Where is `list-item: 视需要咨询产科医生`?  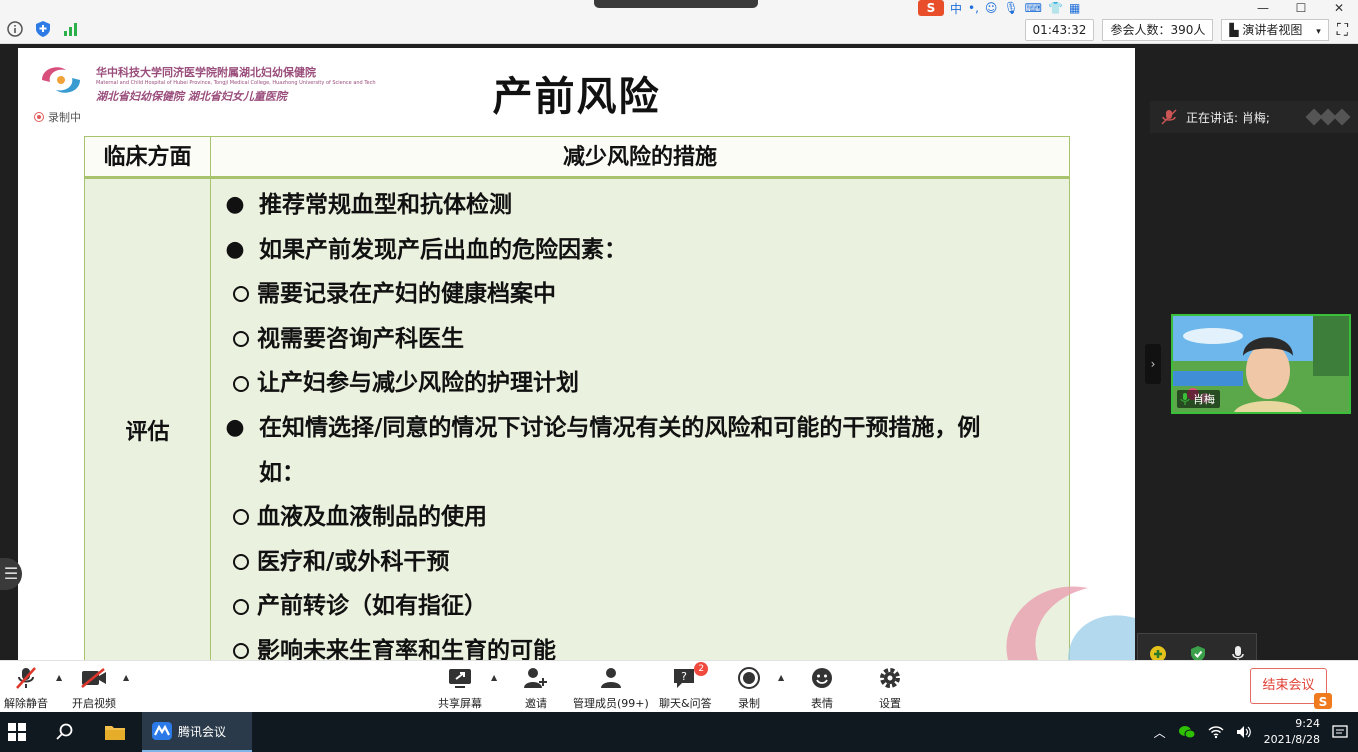
list-item: 视需要咨询产科医生 is located at coordinates (640, 339).